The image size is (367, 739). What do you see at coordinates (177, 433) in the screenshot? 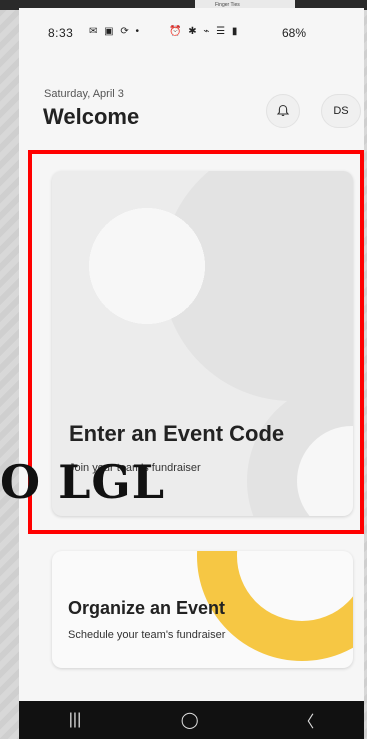
I see `enter-event-code-title: Enter an Event Code` at bounding box center [177, 433].